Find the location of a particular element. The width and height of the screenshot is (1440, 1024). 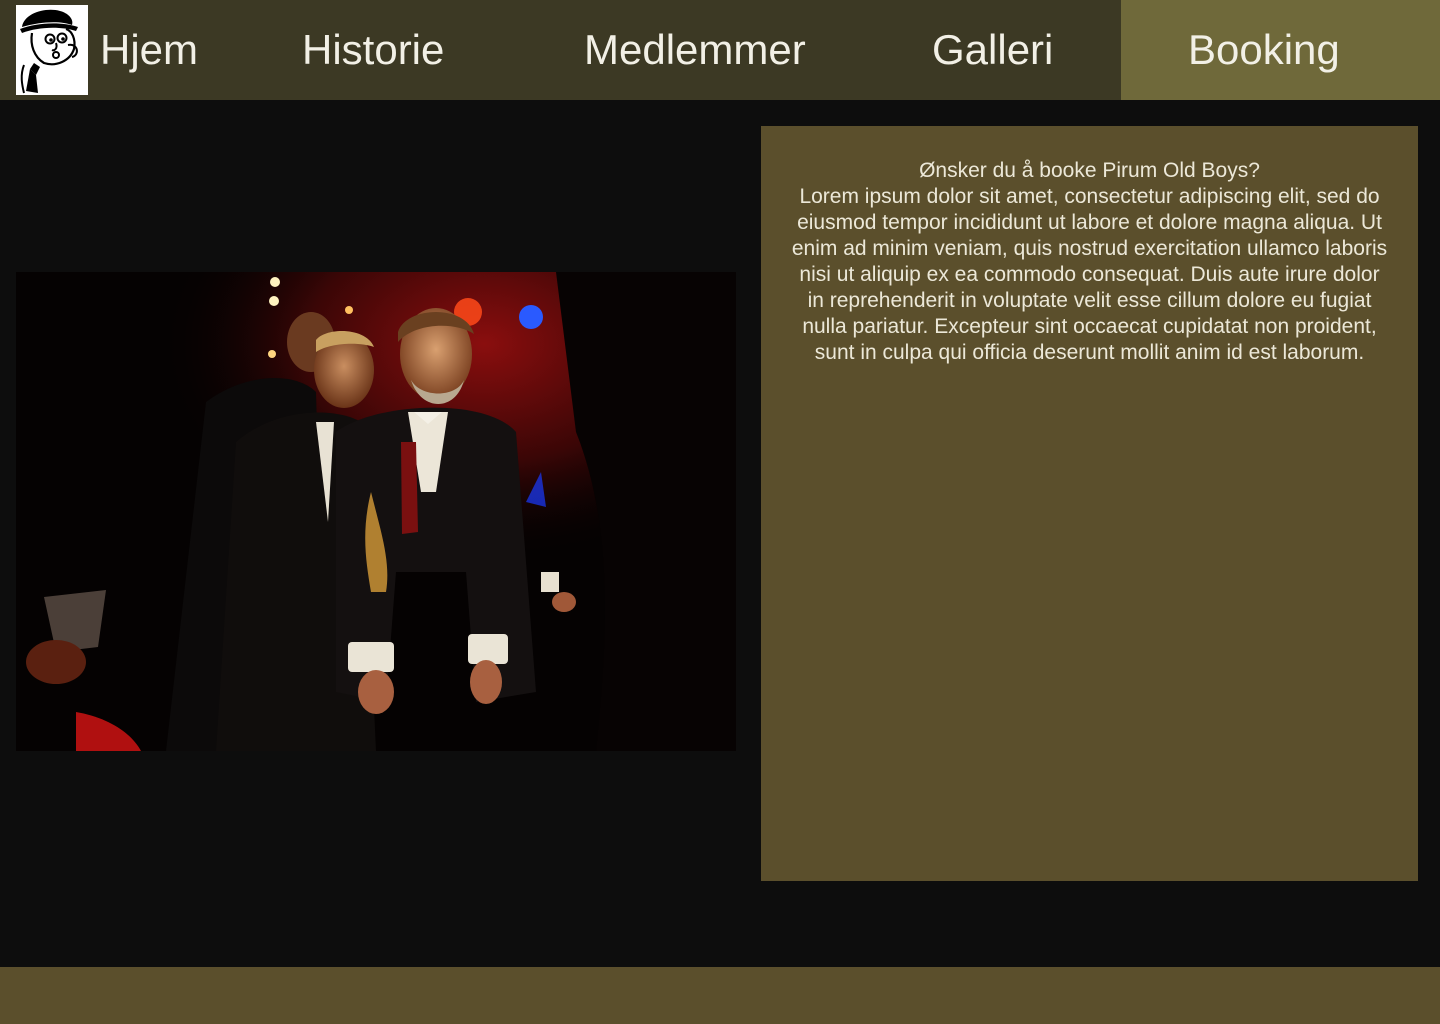

nav-historie: Historie is located at coordinates (373, 50).